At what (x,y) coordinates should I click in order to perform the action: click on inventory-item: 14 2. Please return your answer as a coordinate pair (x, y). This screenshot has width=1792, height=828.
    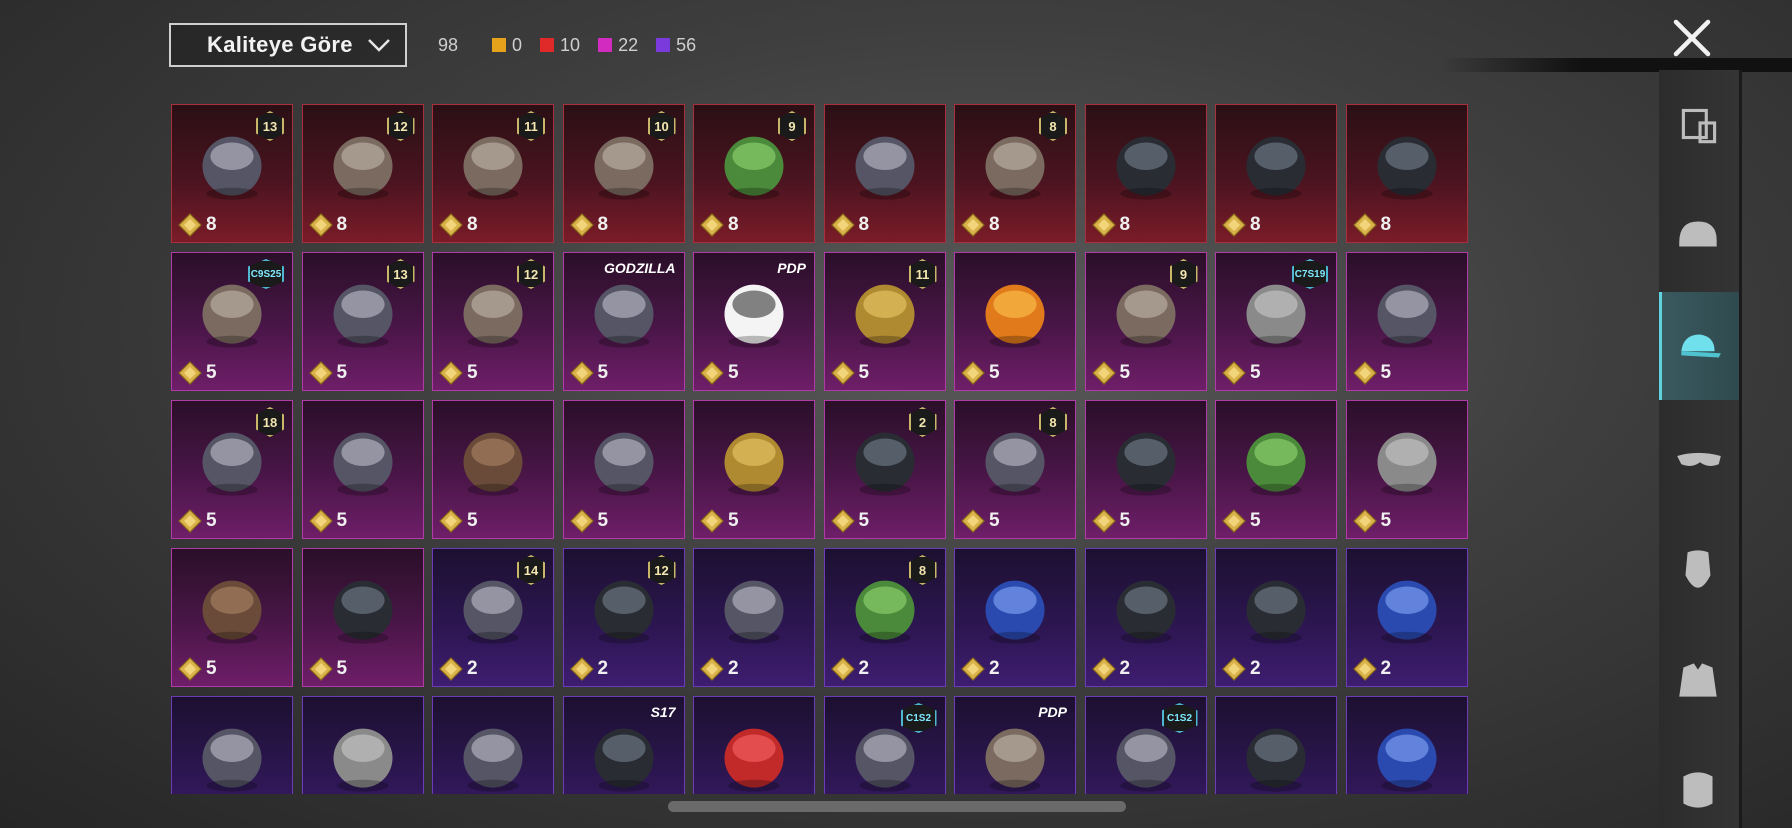
    Looking at the image, I should click on (493, 617).